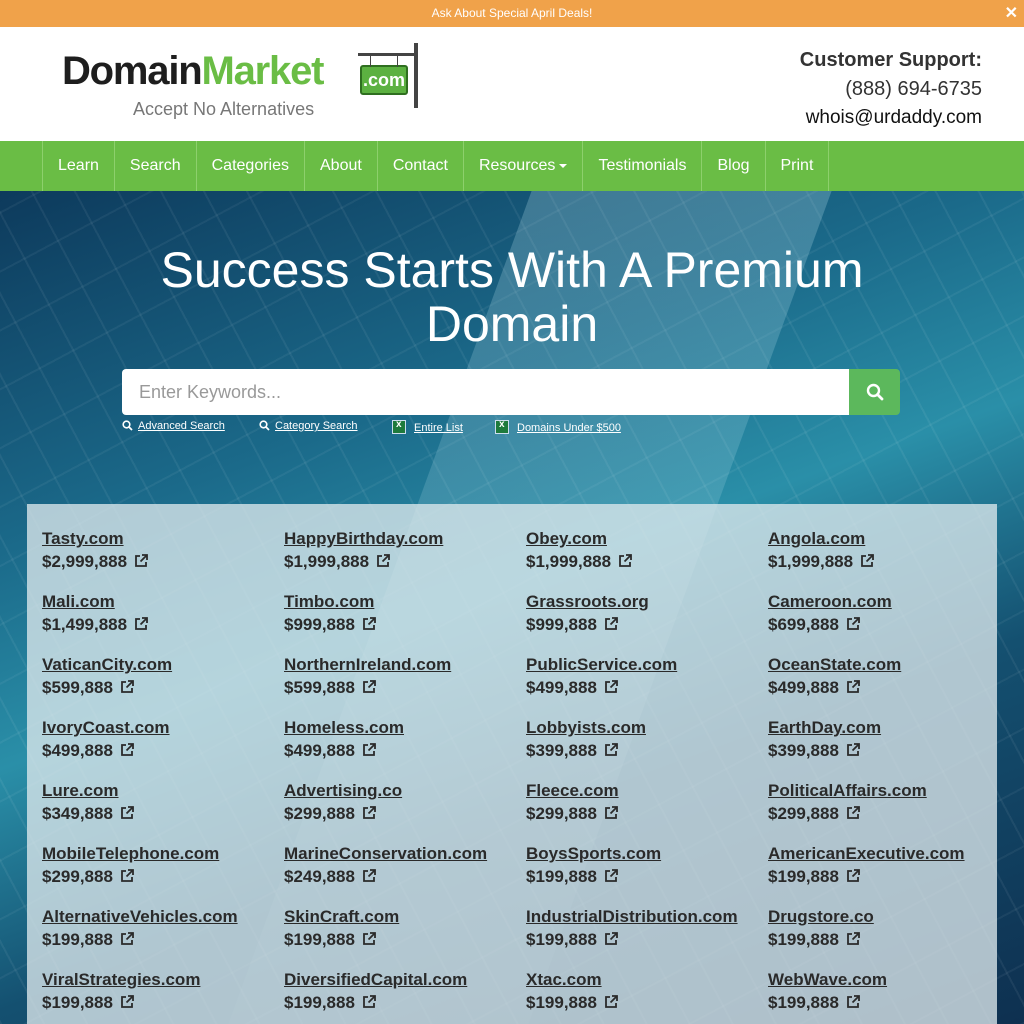  Describe the element at coordinates (157, 539) in the screenshot. I see `domain-name-link: Tasty.com` at that location.